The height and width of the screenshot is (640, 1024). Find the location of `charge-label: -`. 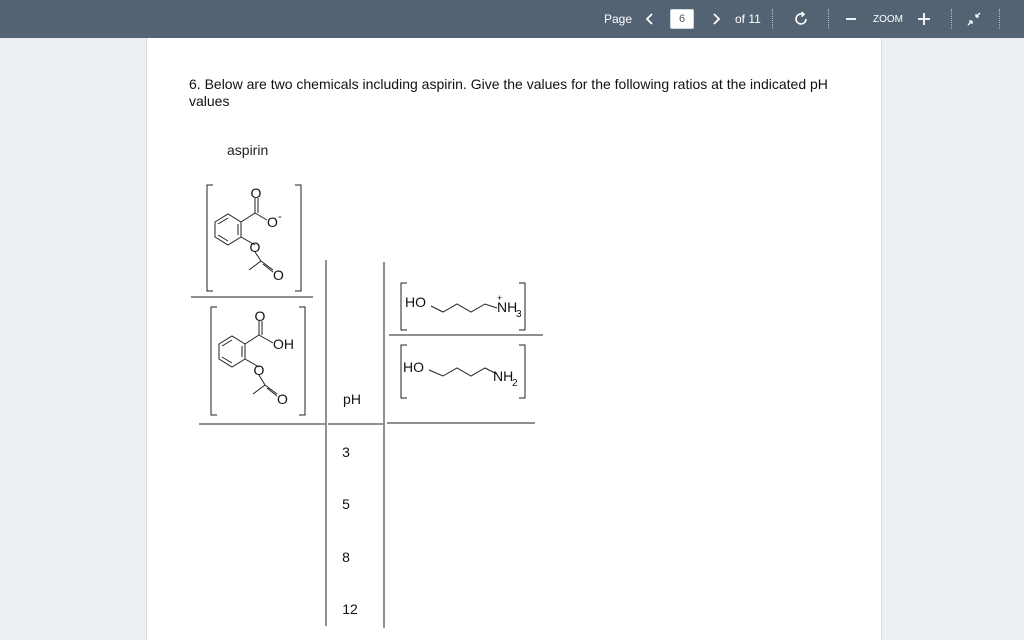

charge-label: - is located at coordinates (280, 217).